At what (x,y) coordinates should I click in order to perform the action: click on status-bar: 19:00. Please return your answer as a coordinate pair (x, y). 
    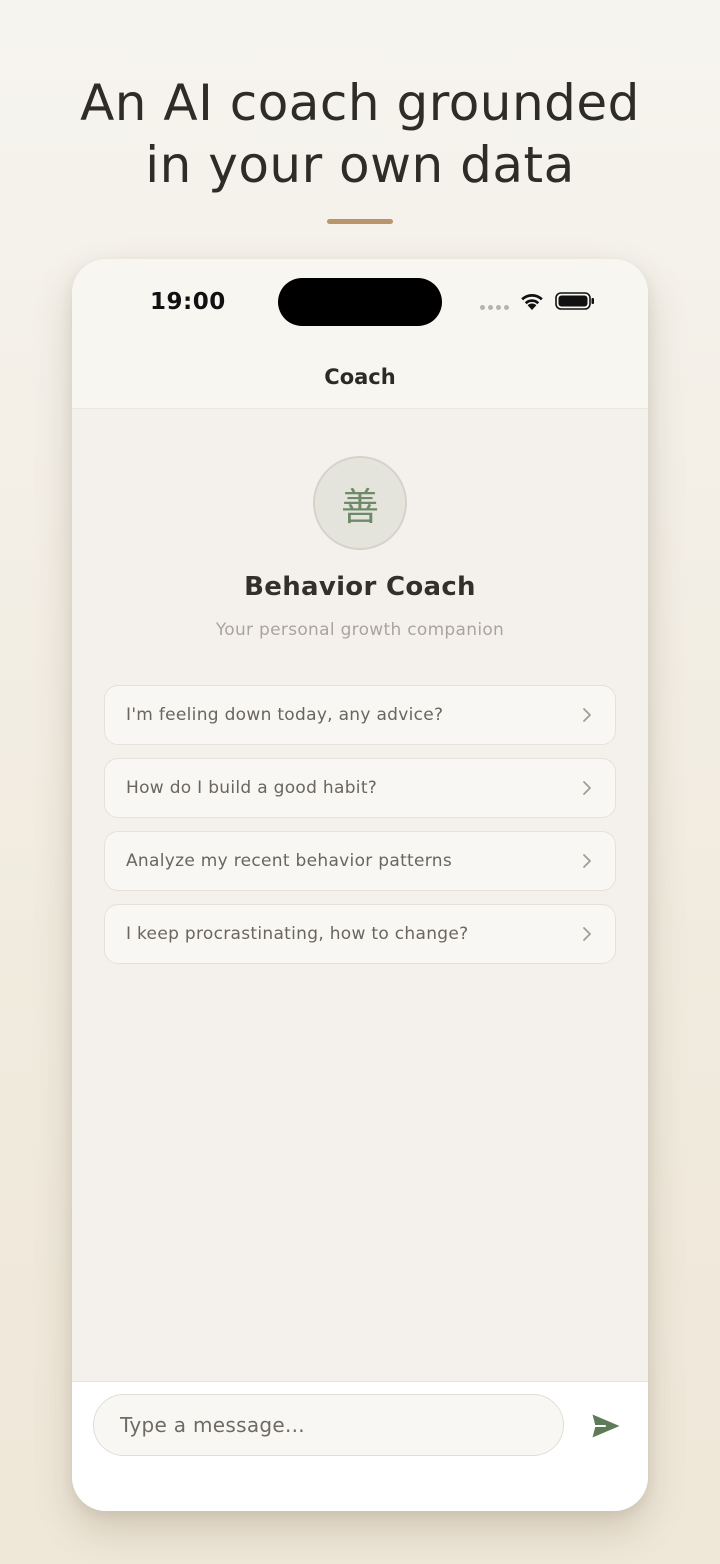
    Looking at the image, I should click on (360, 302).